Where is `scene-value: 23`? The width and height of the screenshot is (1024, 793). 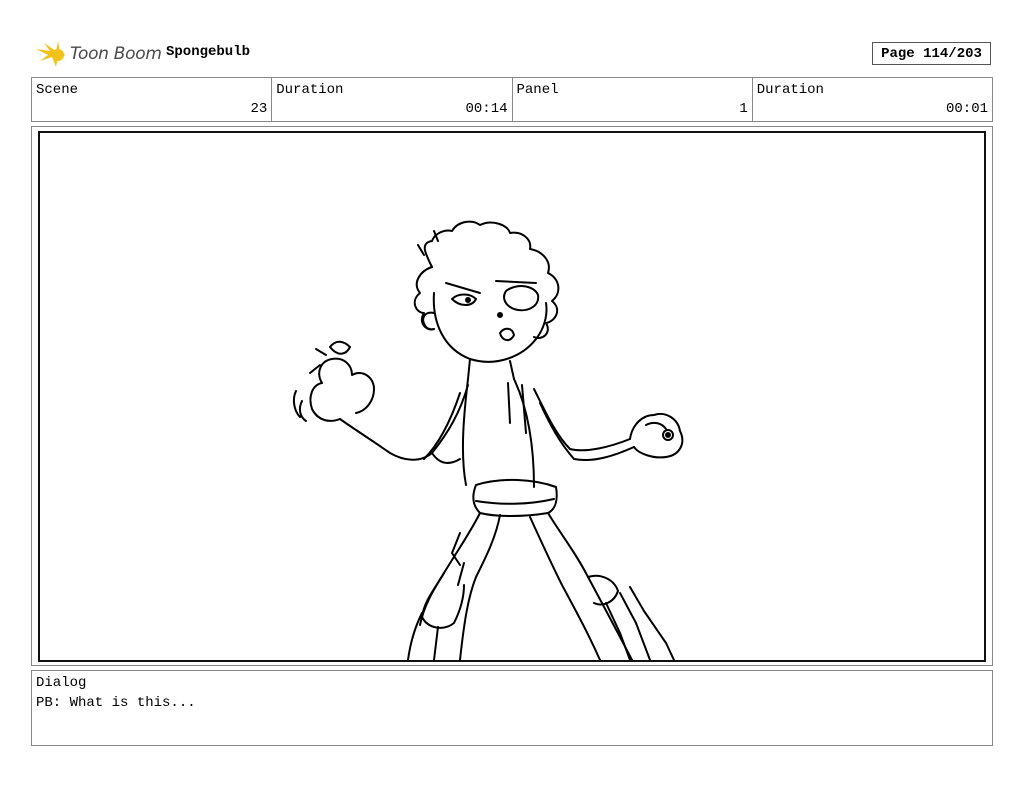
scene-value: 23 is located at coordinates (259, 109).